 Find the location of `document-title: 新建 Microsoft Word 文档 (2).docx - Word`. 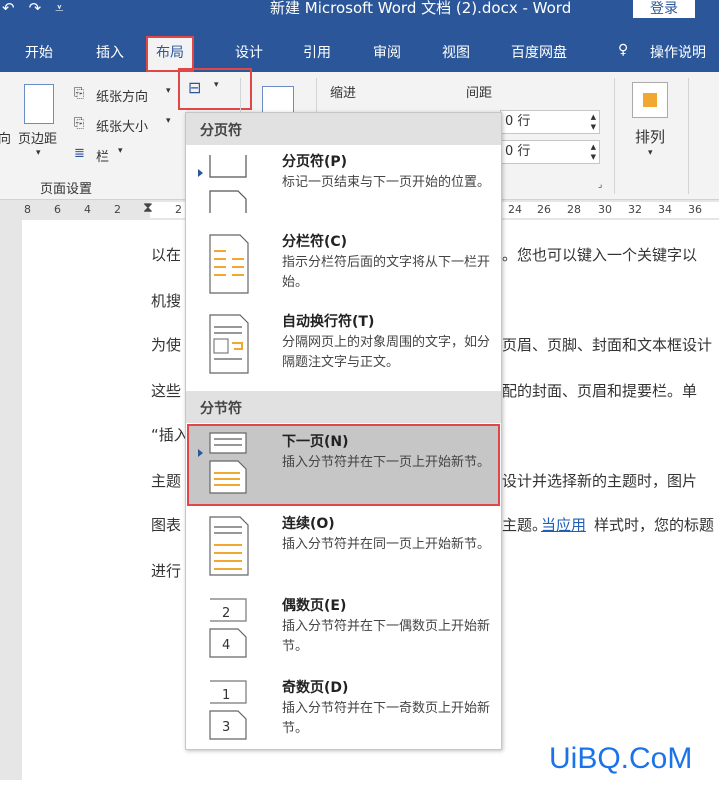

document-title: 新建 Microsoft Word 文档 (2).docx - Word is located at coordinates (421, 8).